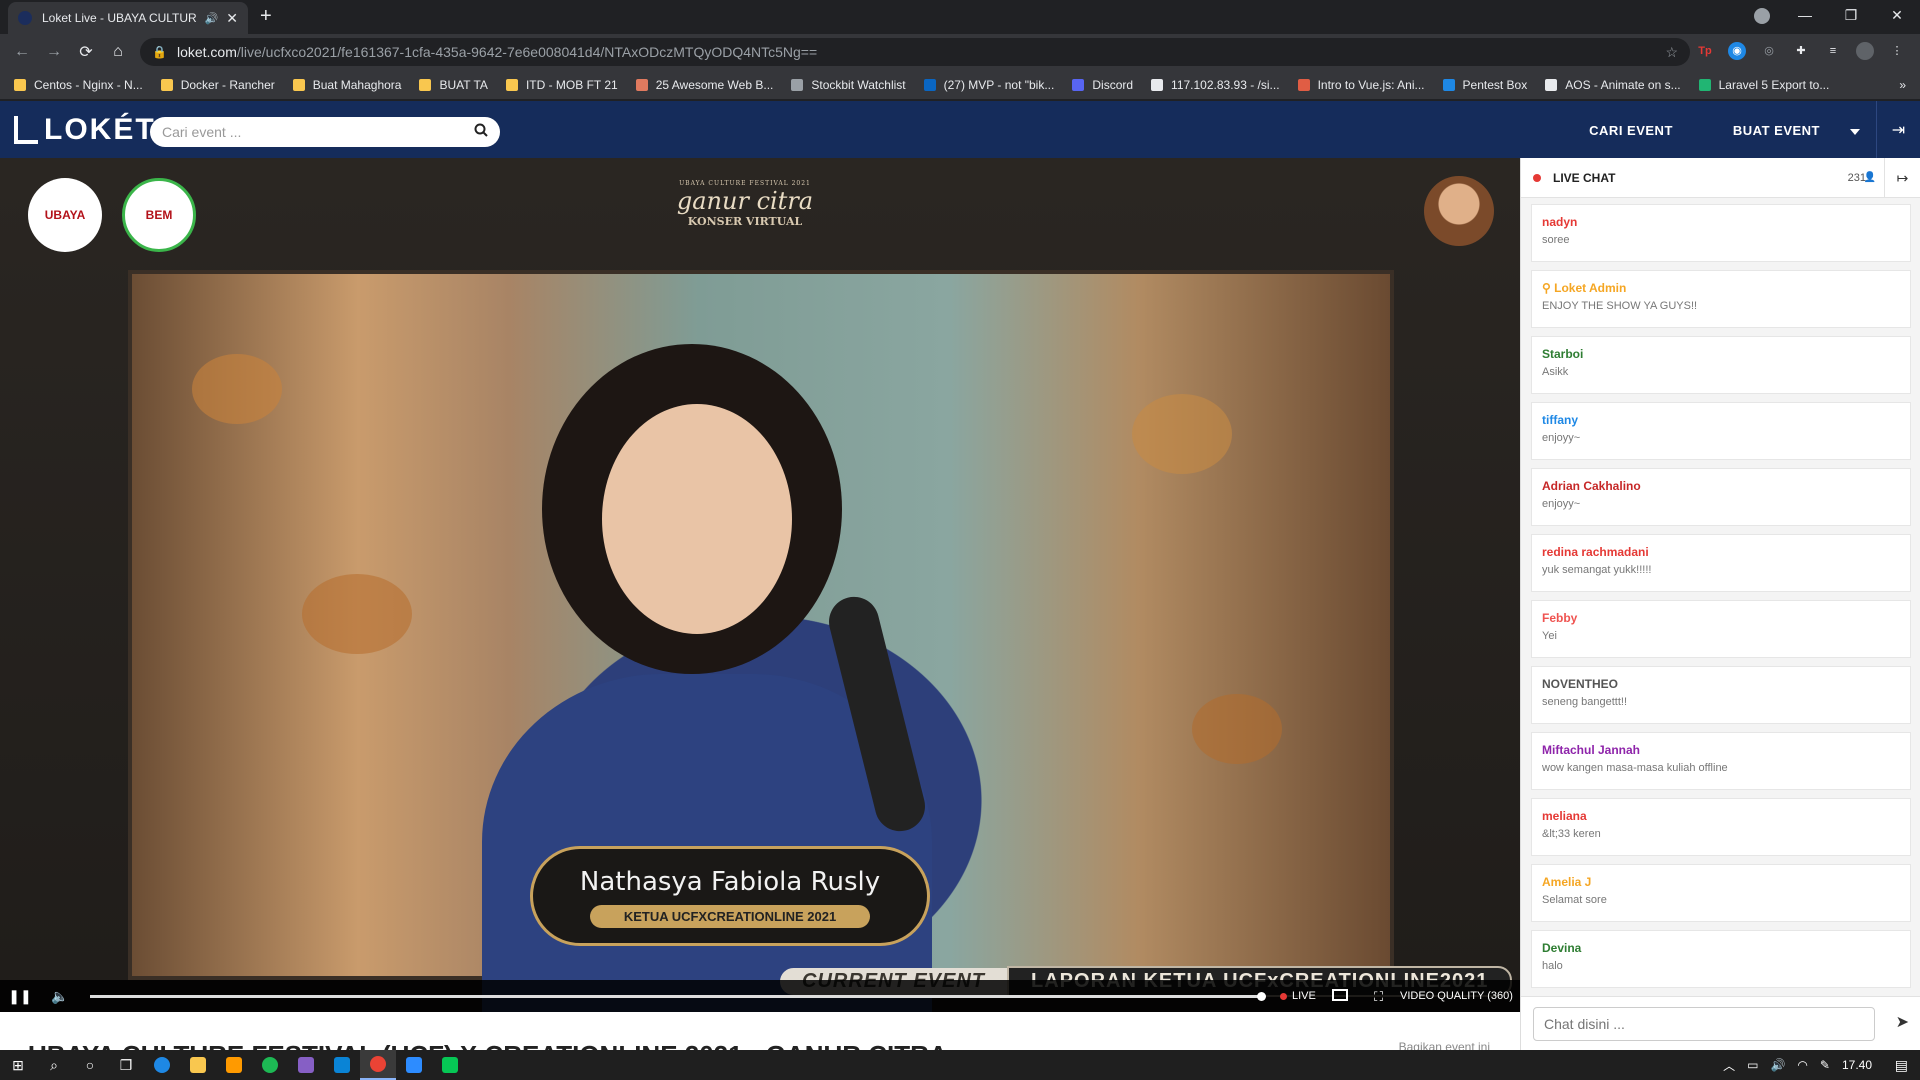 The height and width of the screenshot is (1080, 1920). I want to click on loket-logo: LOKÉT, so click(85, 130).